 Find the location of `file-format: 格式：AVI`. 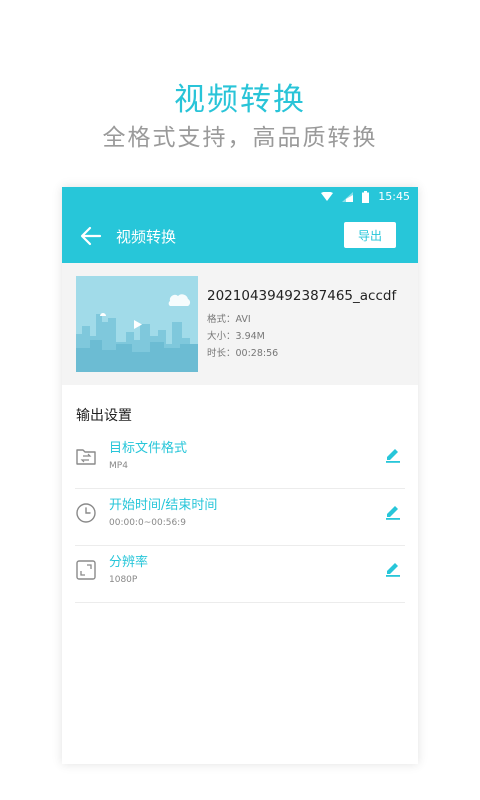

file-format: 格式：AVI is located at coordinates (229, 319).